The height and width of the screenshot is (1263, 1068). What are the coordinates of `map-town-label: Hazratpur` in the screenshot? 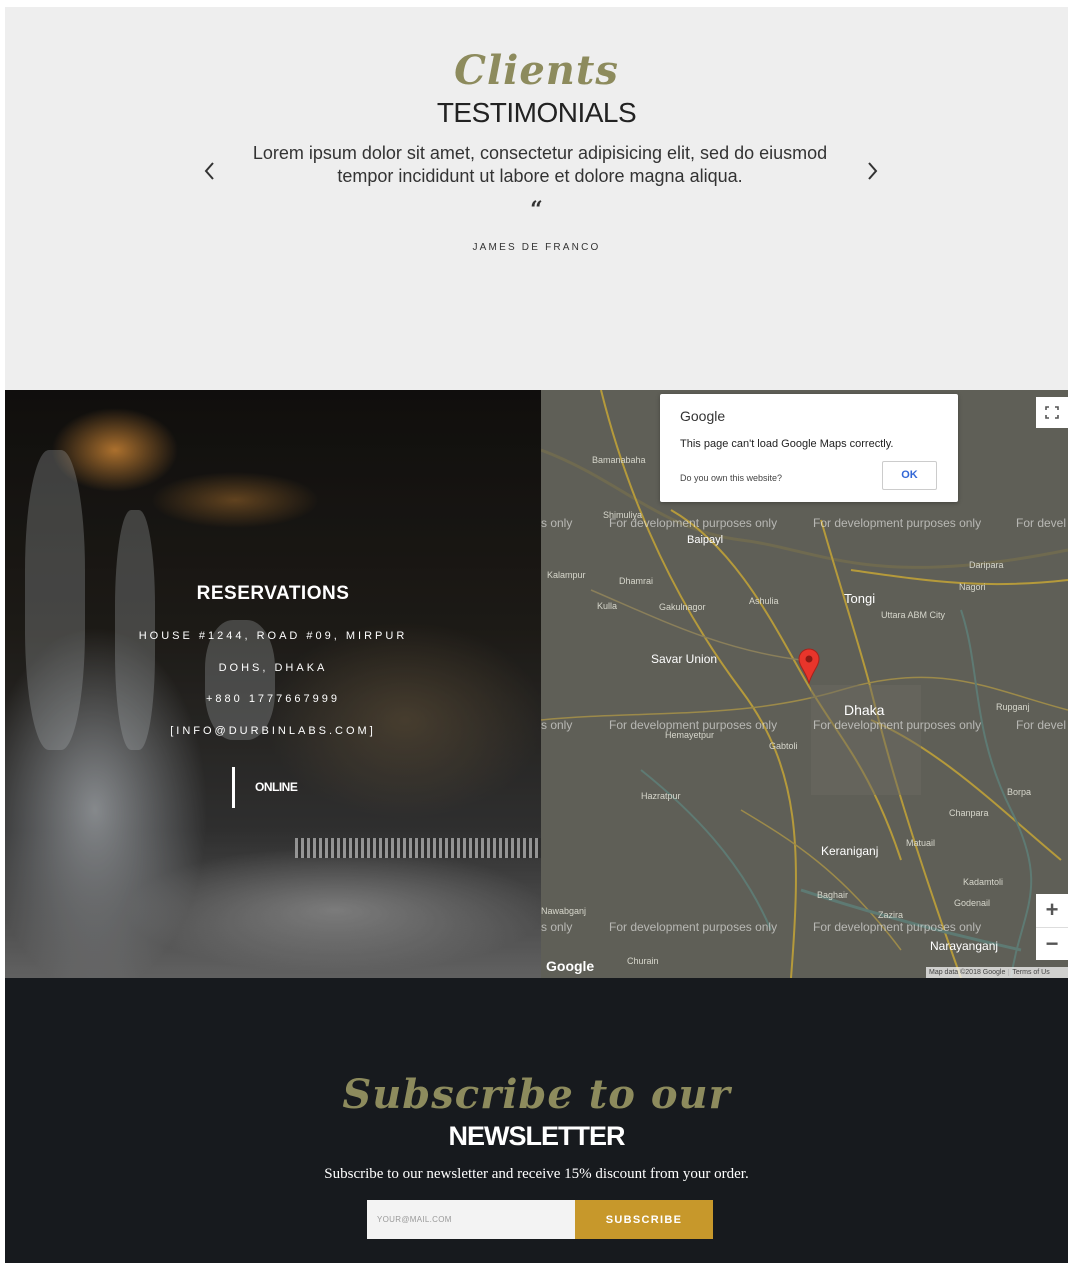 It's located at (661, 796).